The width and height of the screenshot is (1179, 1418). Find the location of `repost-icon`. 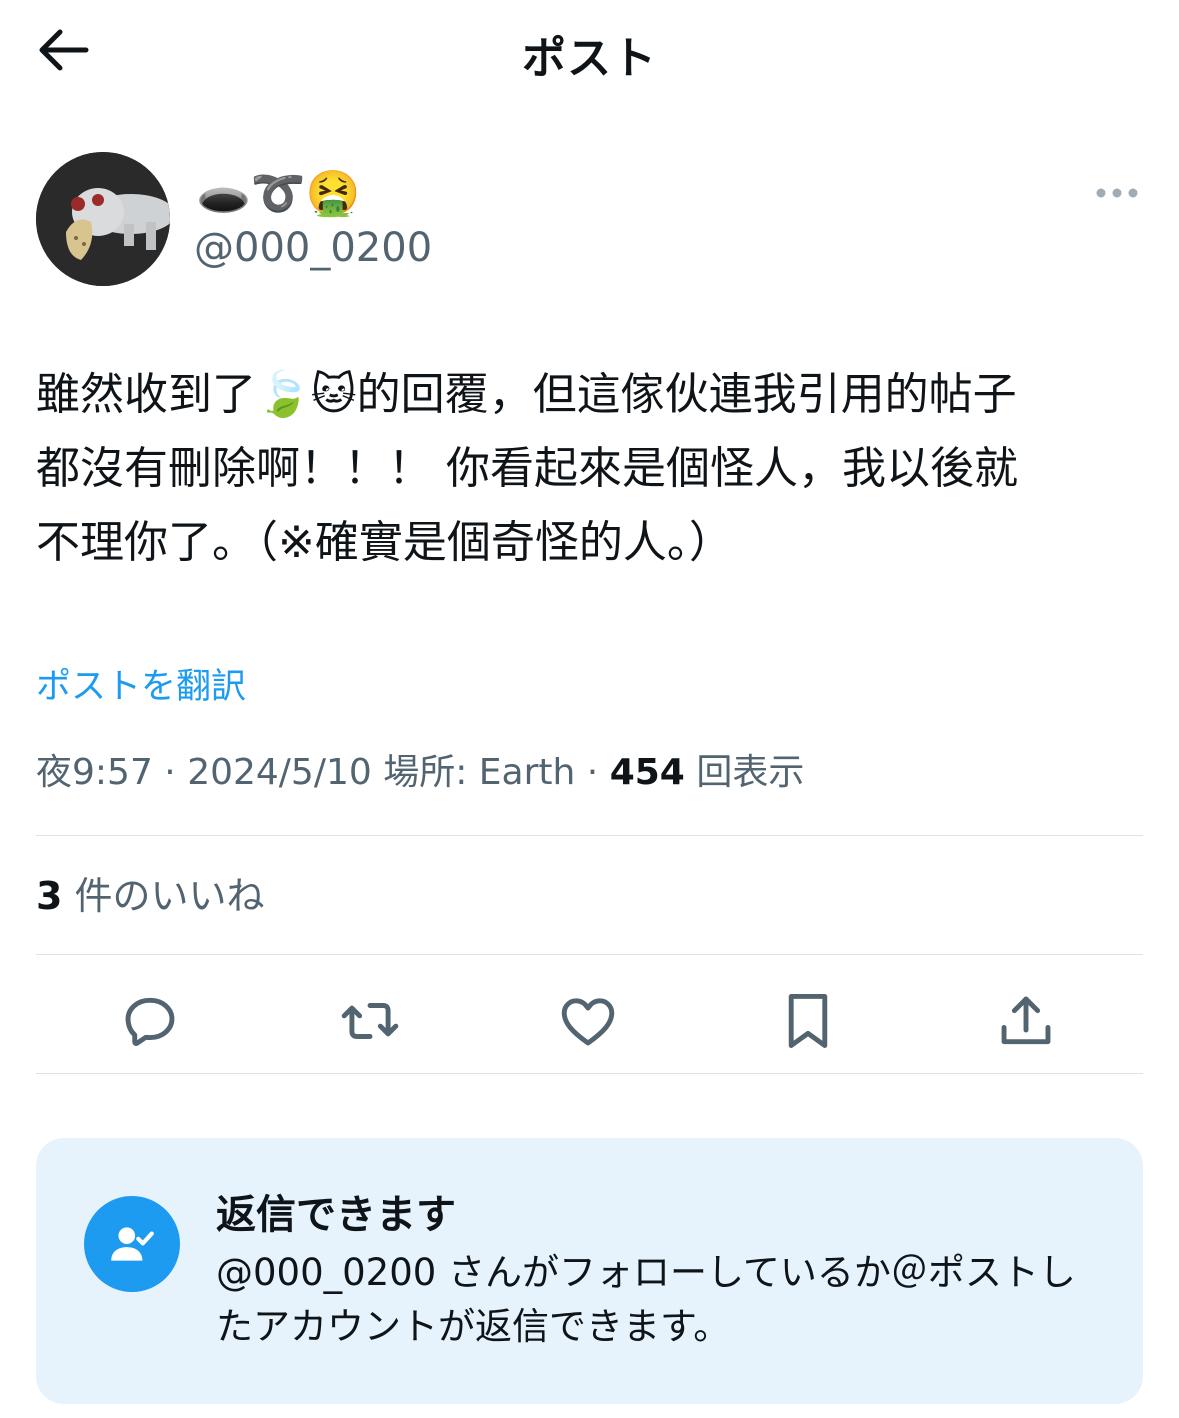

repost-icon is located at coordinates (370, 1021).